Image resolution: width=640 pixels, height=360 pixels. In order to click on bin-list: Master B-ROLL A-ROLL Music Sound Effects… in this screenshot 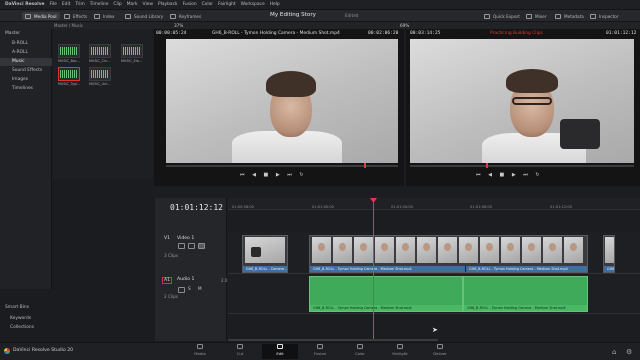, I will do `click(26, 179)`.